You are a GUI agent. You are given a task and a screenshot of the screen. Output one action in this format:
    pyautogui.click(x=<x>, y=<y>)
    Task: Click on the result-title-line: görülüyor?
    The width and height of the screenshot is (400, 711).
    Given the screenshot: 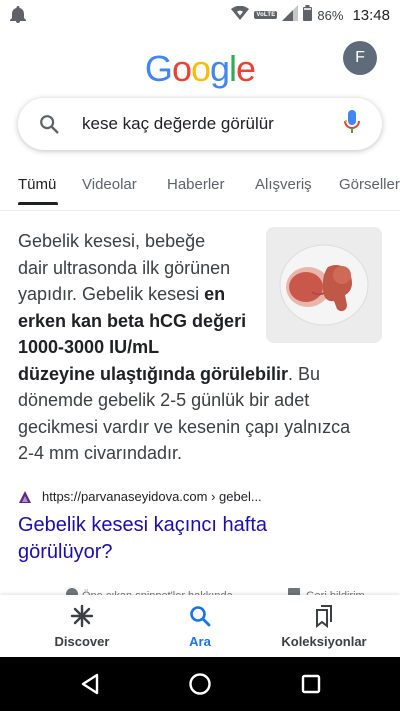 What is the action you would take?
    pyautogui.click(x=65, y=552)
    